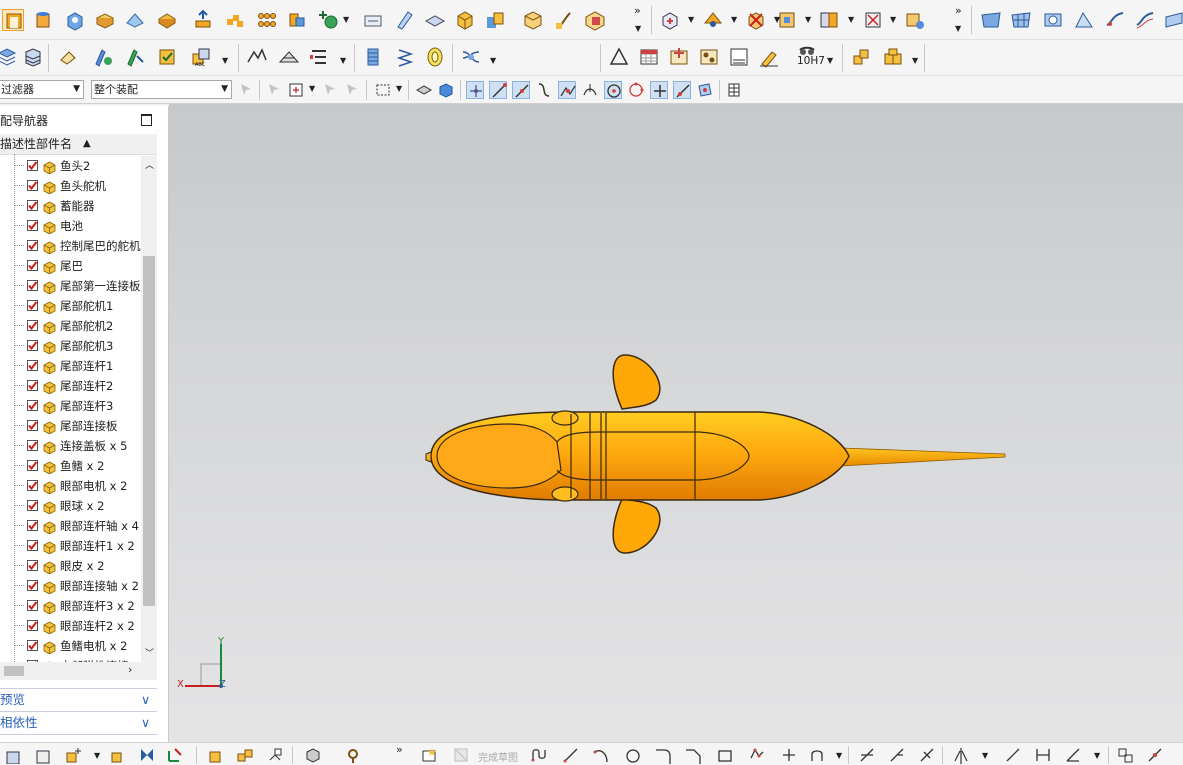  I want to click on snap-center-icon, so click(613, 90).